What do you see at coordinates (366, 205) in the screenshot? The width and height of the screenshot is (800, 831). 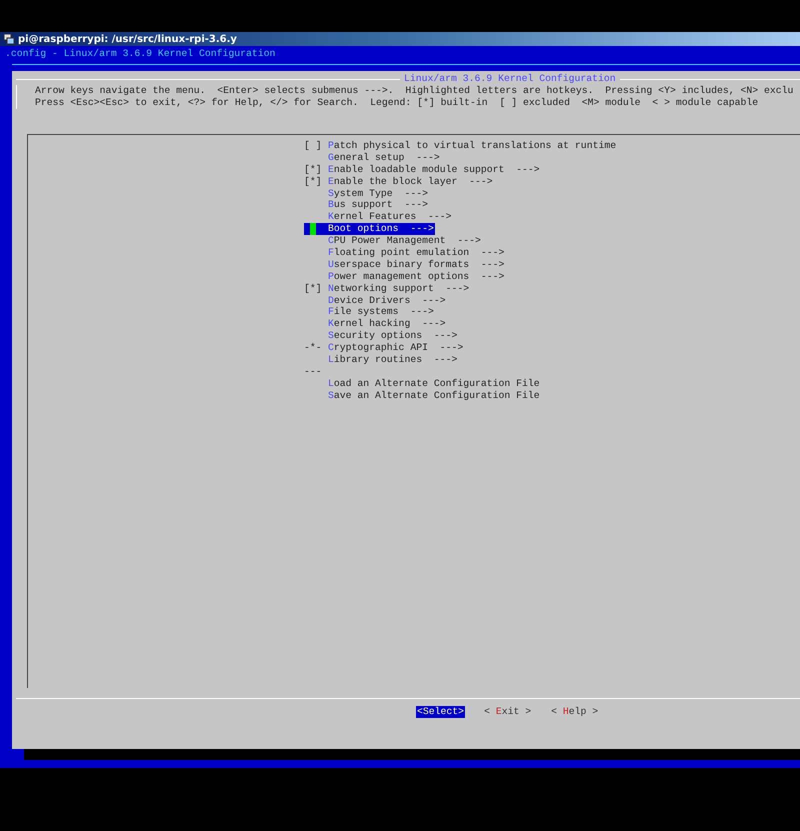 I see `menu-item: Bus support --->` at bounding box center [366, 205].